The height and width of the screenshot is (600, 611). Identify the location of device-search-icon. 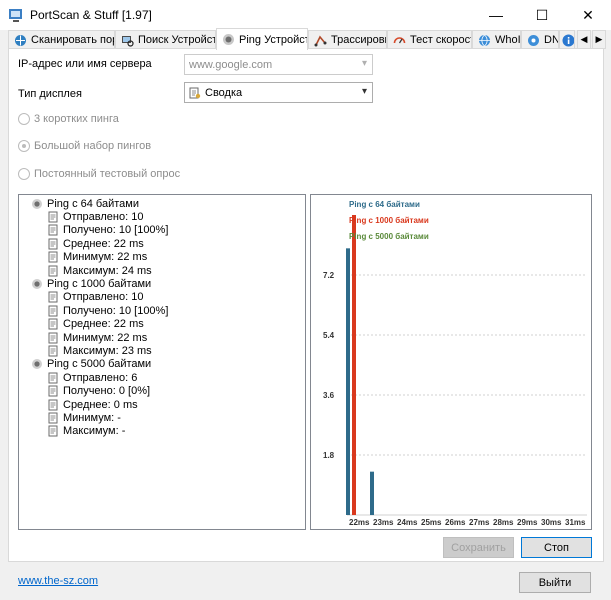
(127, 40).